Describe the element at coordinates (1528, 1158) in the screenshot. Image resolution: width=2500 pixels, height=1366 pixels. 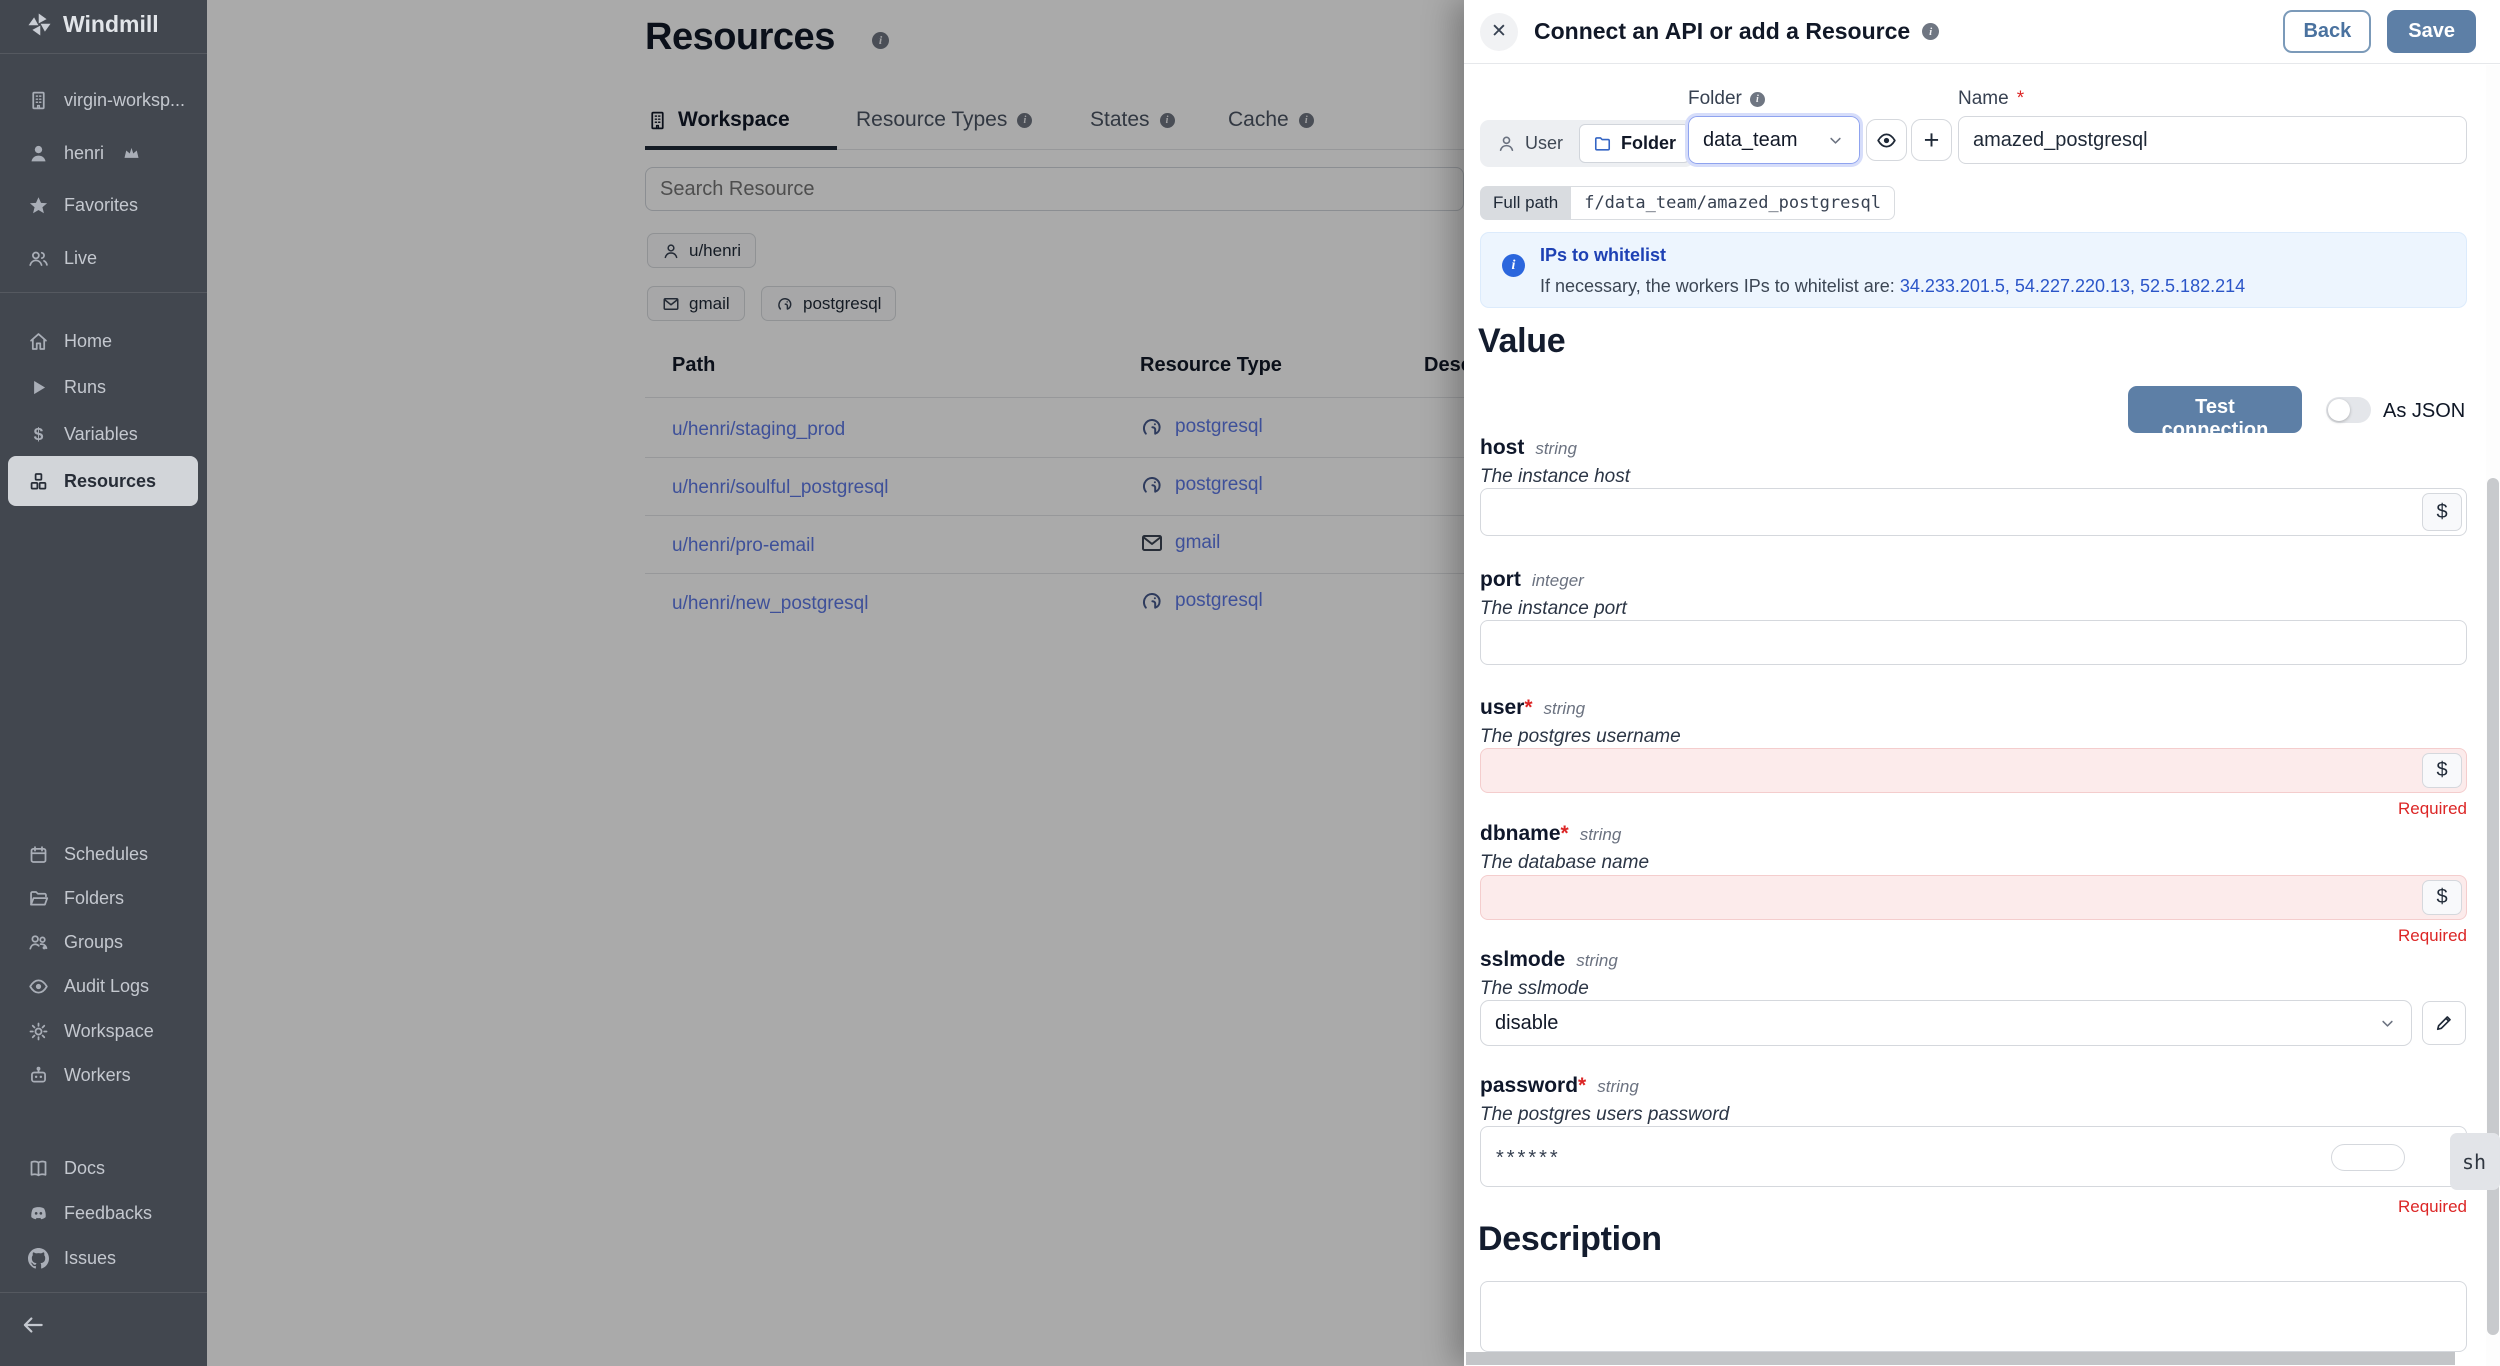
I see `password-mask: ******` at that location.